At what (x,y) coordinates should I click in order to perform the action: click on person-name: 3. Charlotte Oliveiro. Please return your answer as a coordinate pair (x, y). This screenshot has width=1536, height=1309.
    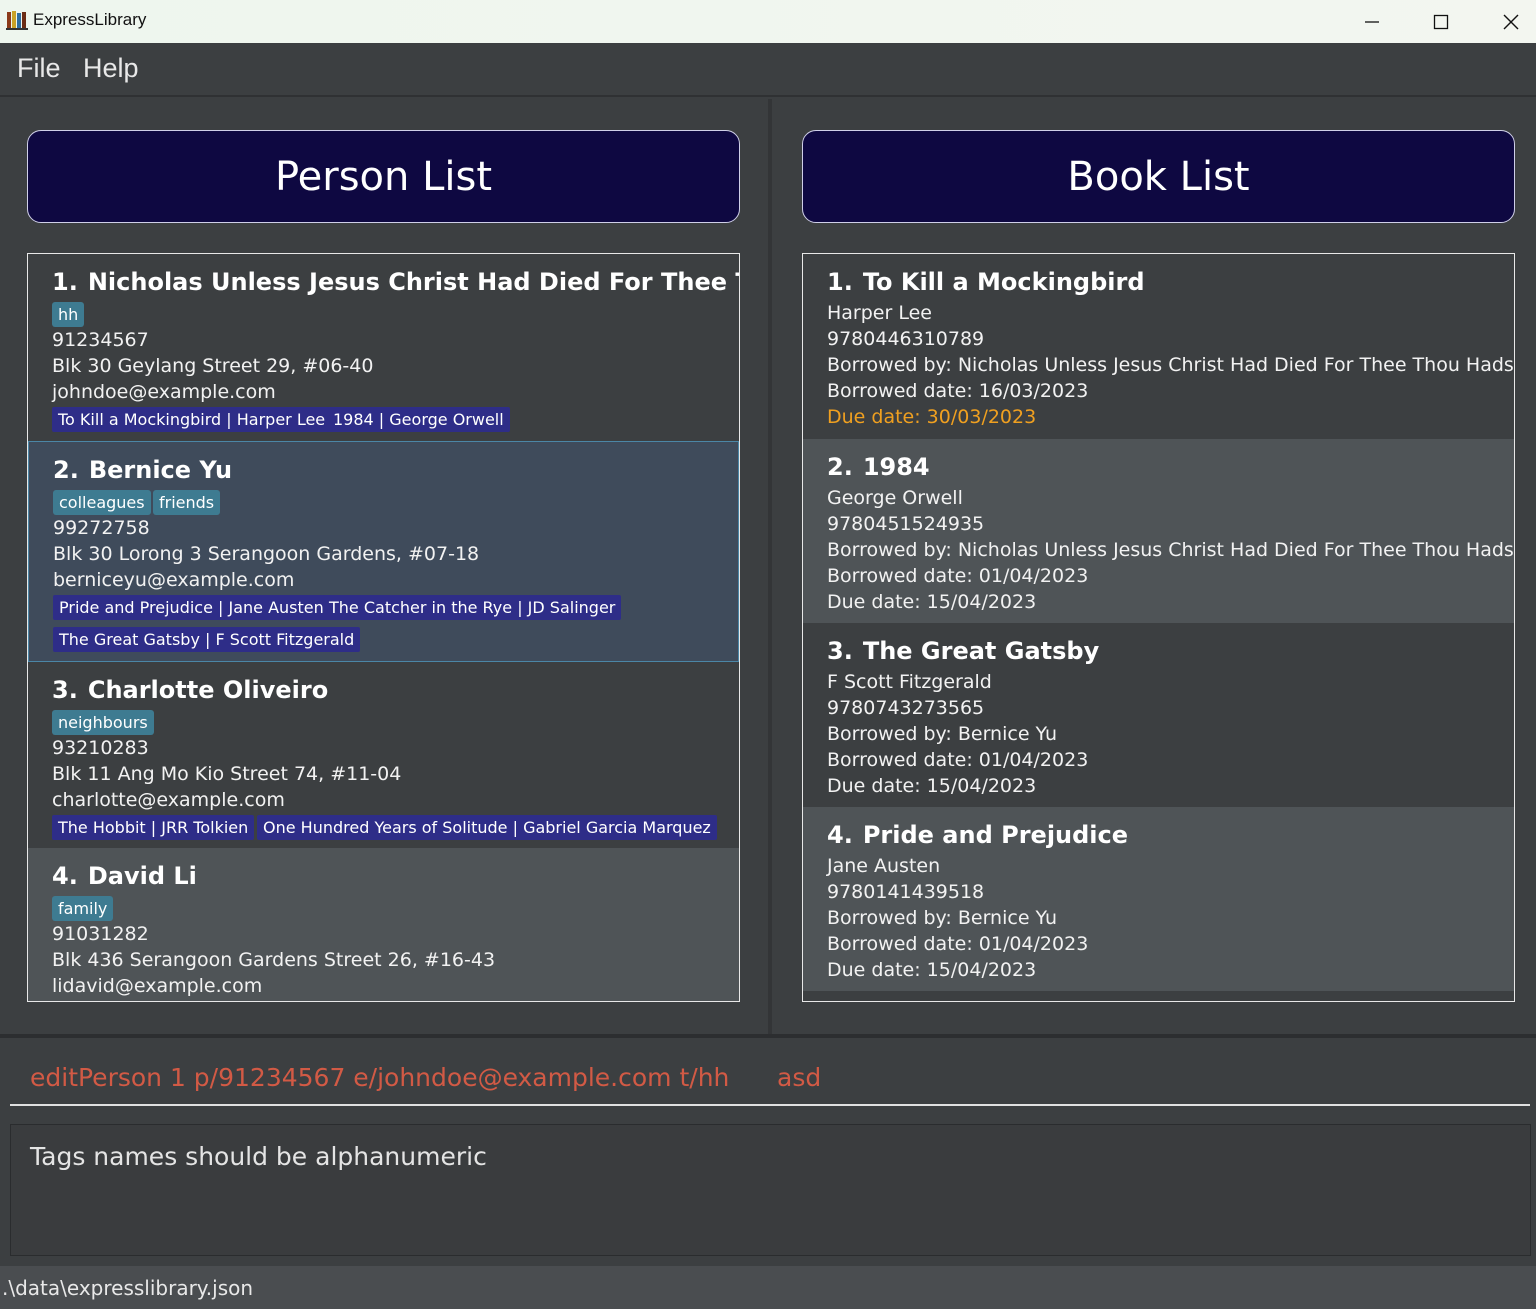
    Looking at the image, I should click on (190, 690).